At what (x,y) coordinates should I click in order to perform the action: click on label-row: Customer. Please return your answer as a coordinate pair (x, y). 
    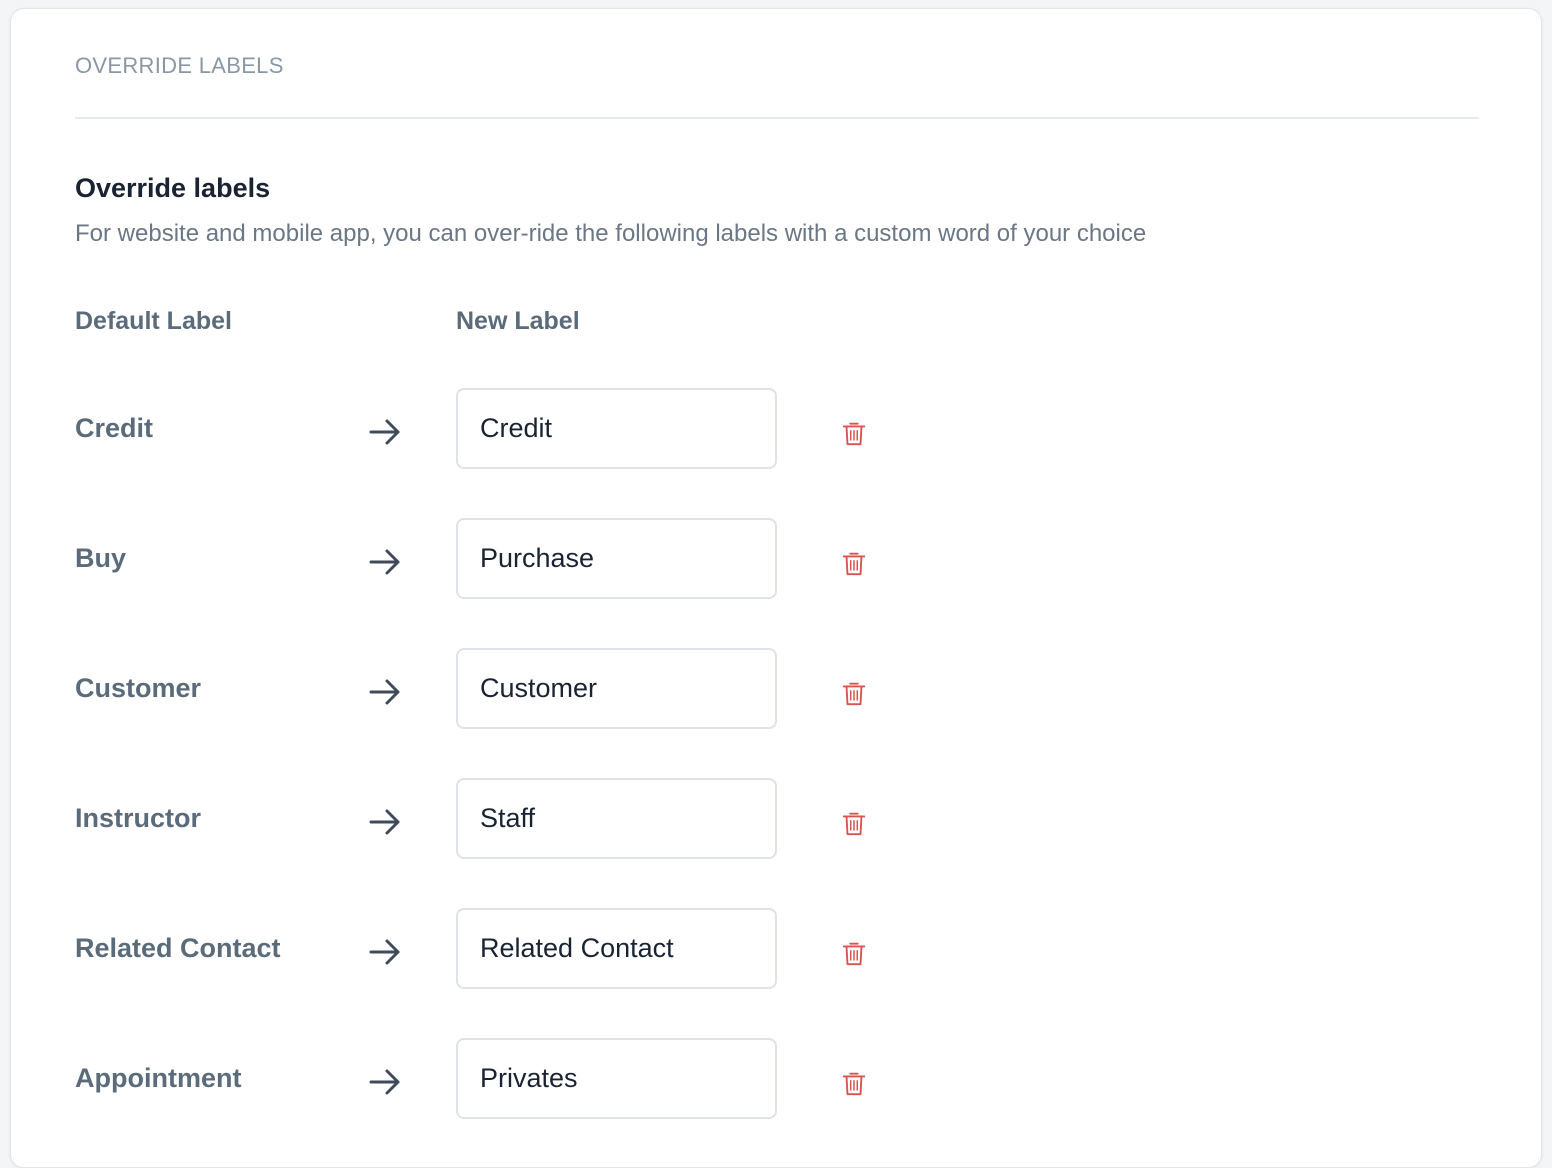
    Looking at the image, I should click on (776, 712).